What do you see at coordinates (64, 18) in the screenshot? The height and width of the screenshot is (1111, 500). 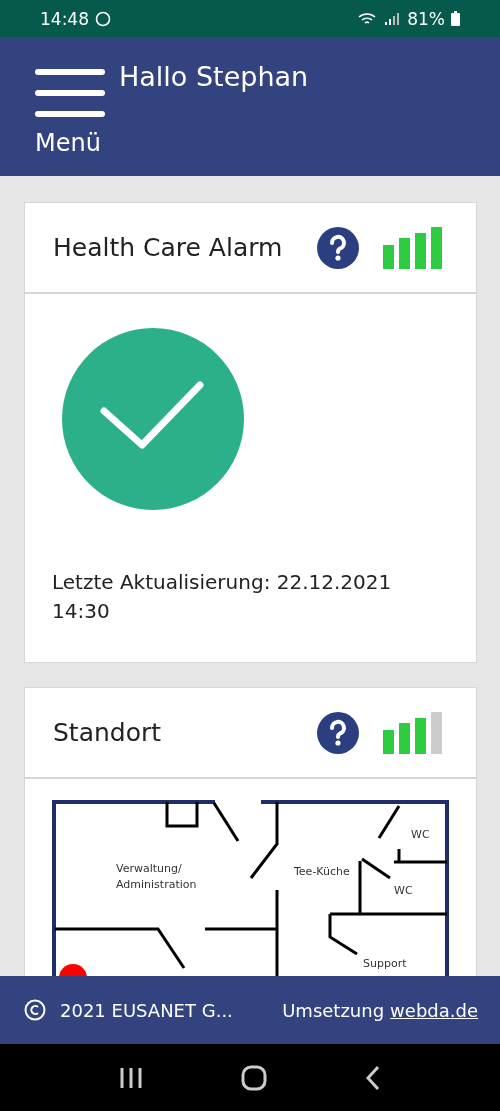 I see `status-time: 14:48` at bounding box center [64, 18].